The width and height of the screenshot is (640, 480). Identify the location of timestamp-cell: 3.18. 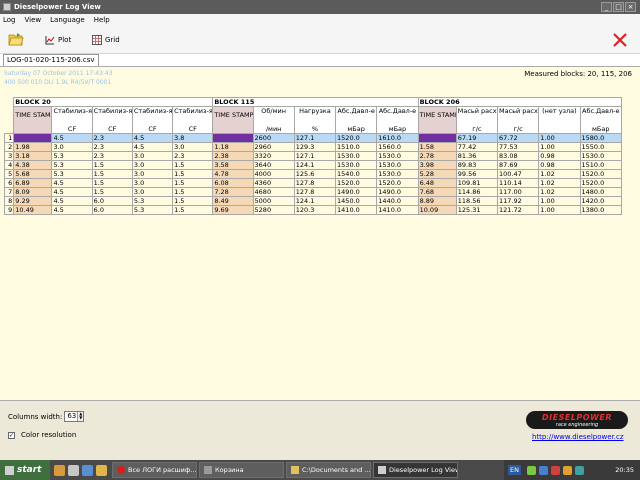
(33, 156).